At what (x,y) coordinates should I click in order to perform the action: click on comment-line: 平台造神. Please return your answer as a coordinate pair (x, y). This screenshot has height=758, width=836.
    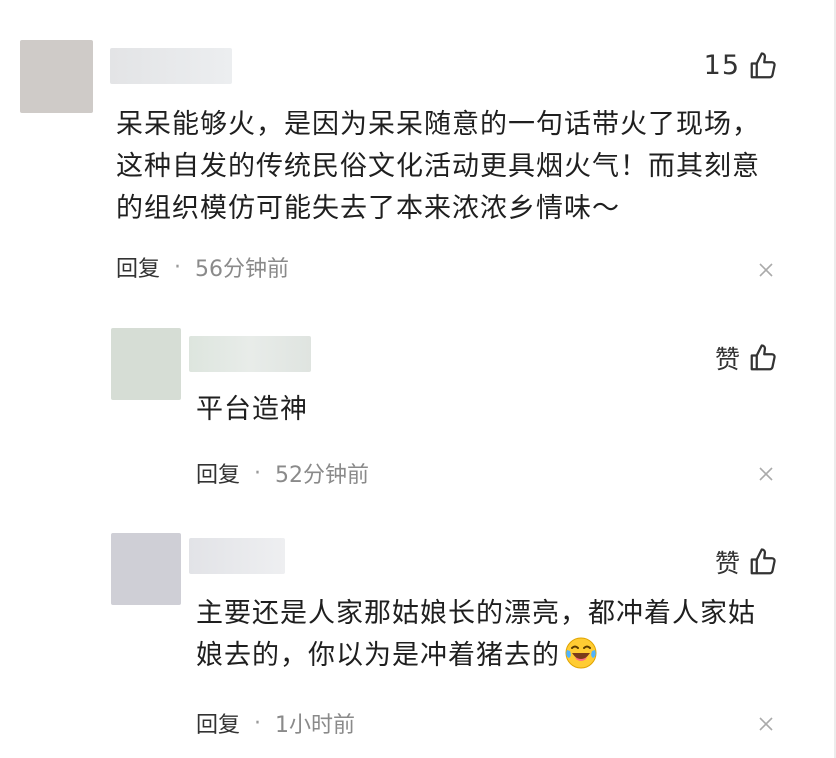
    Looking at the image, I should click on (252, 409).